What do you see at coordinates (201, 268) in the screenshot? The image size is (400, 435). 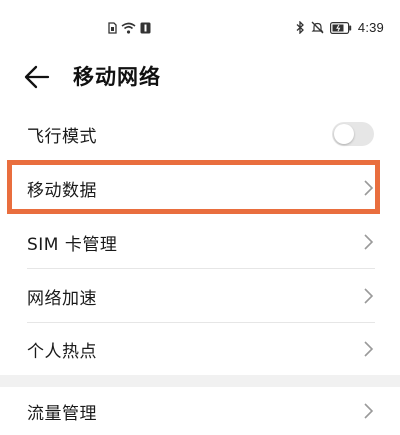 I see `divider` at bounding box center [201, 268].